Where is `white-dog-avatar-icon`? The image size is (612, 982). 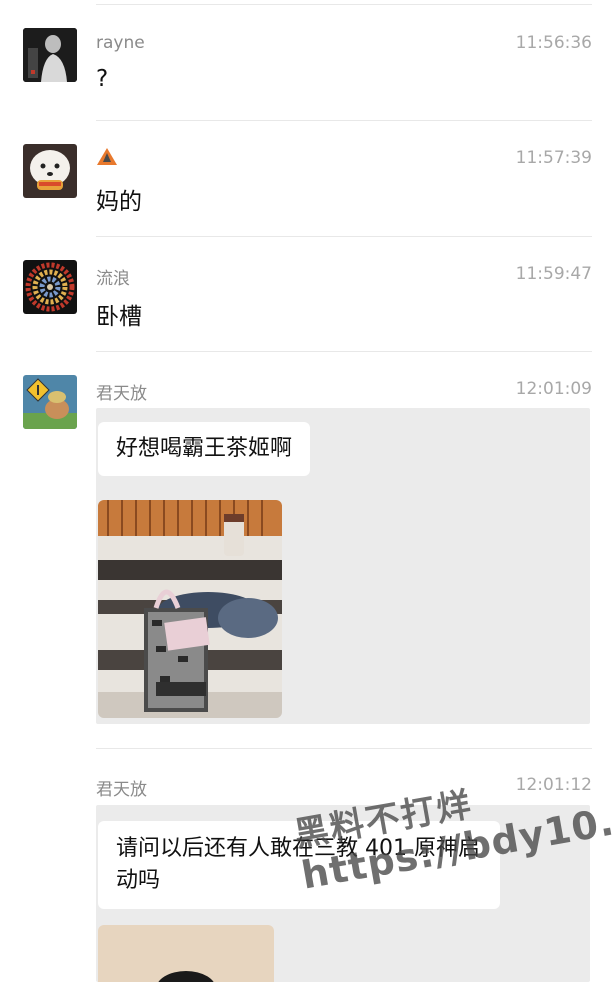 white-dog-avatar-icon is located at coordinates (50, 171).